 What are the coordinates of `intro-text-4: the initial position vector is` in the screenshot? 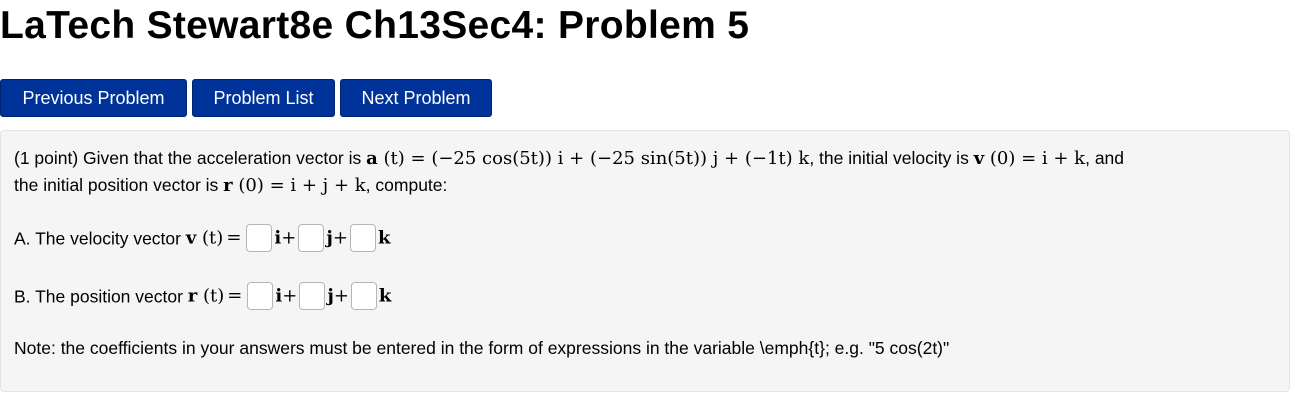 It's located at (119, 185).